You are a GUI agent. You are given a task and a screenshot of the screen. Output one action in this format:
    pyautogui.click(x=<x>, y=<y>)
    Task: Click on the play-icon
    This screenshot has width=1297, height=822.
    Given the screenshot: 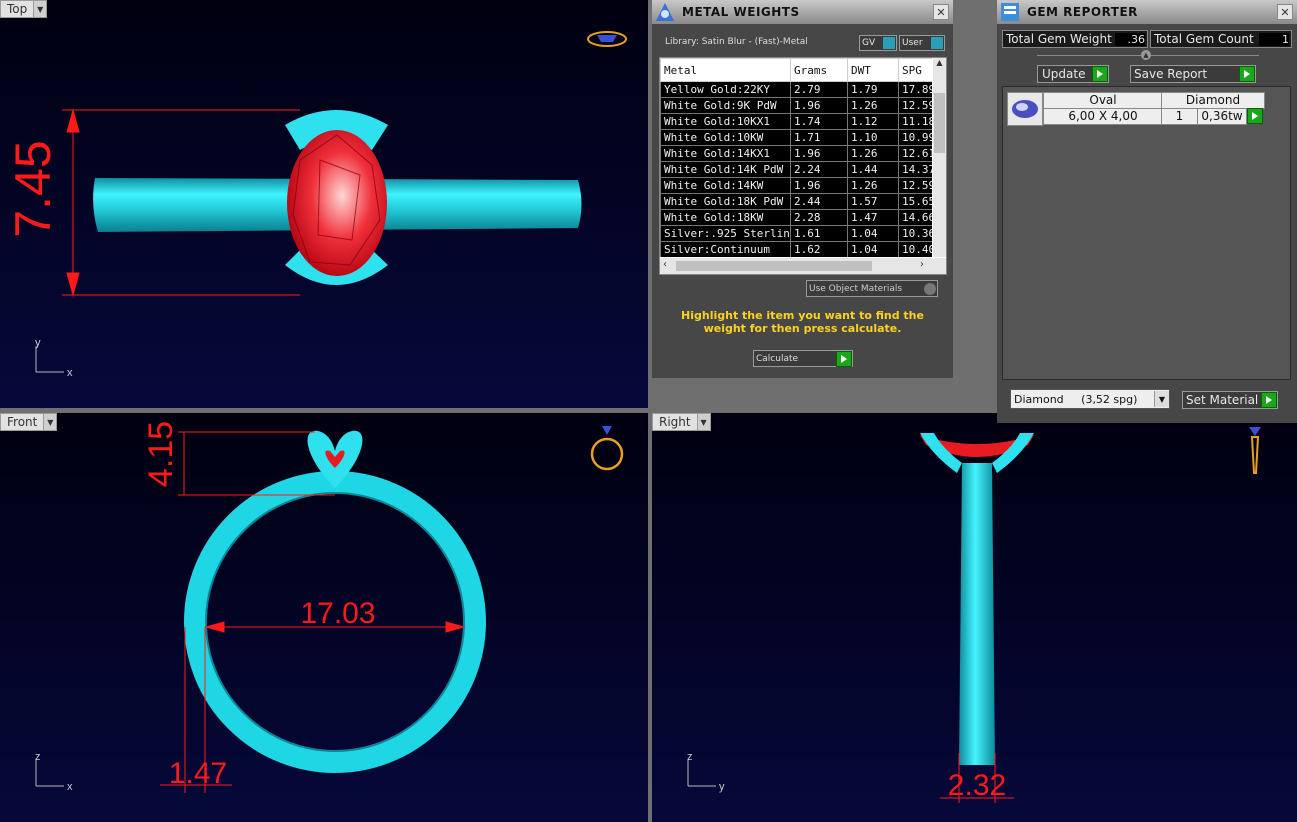 What is the action you would take?
    pyautogui.click(x=1269, y=400)
    